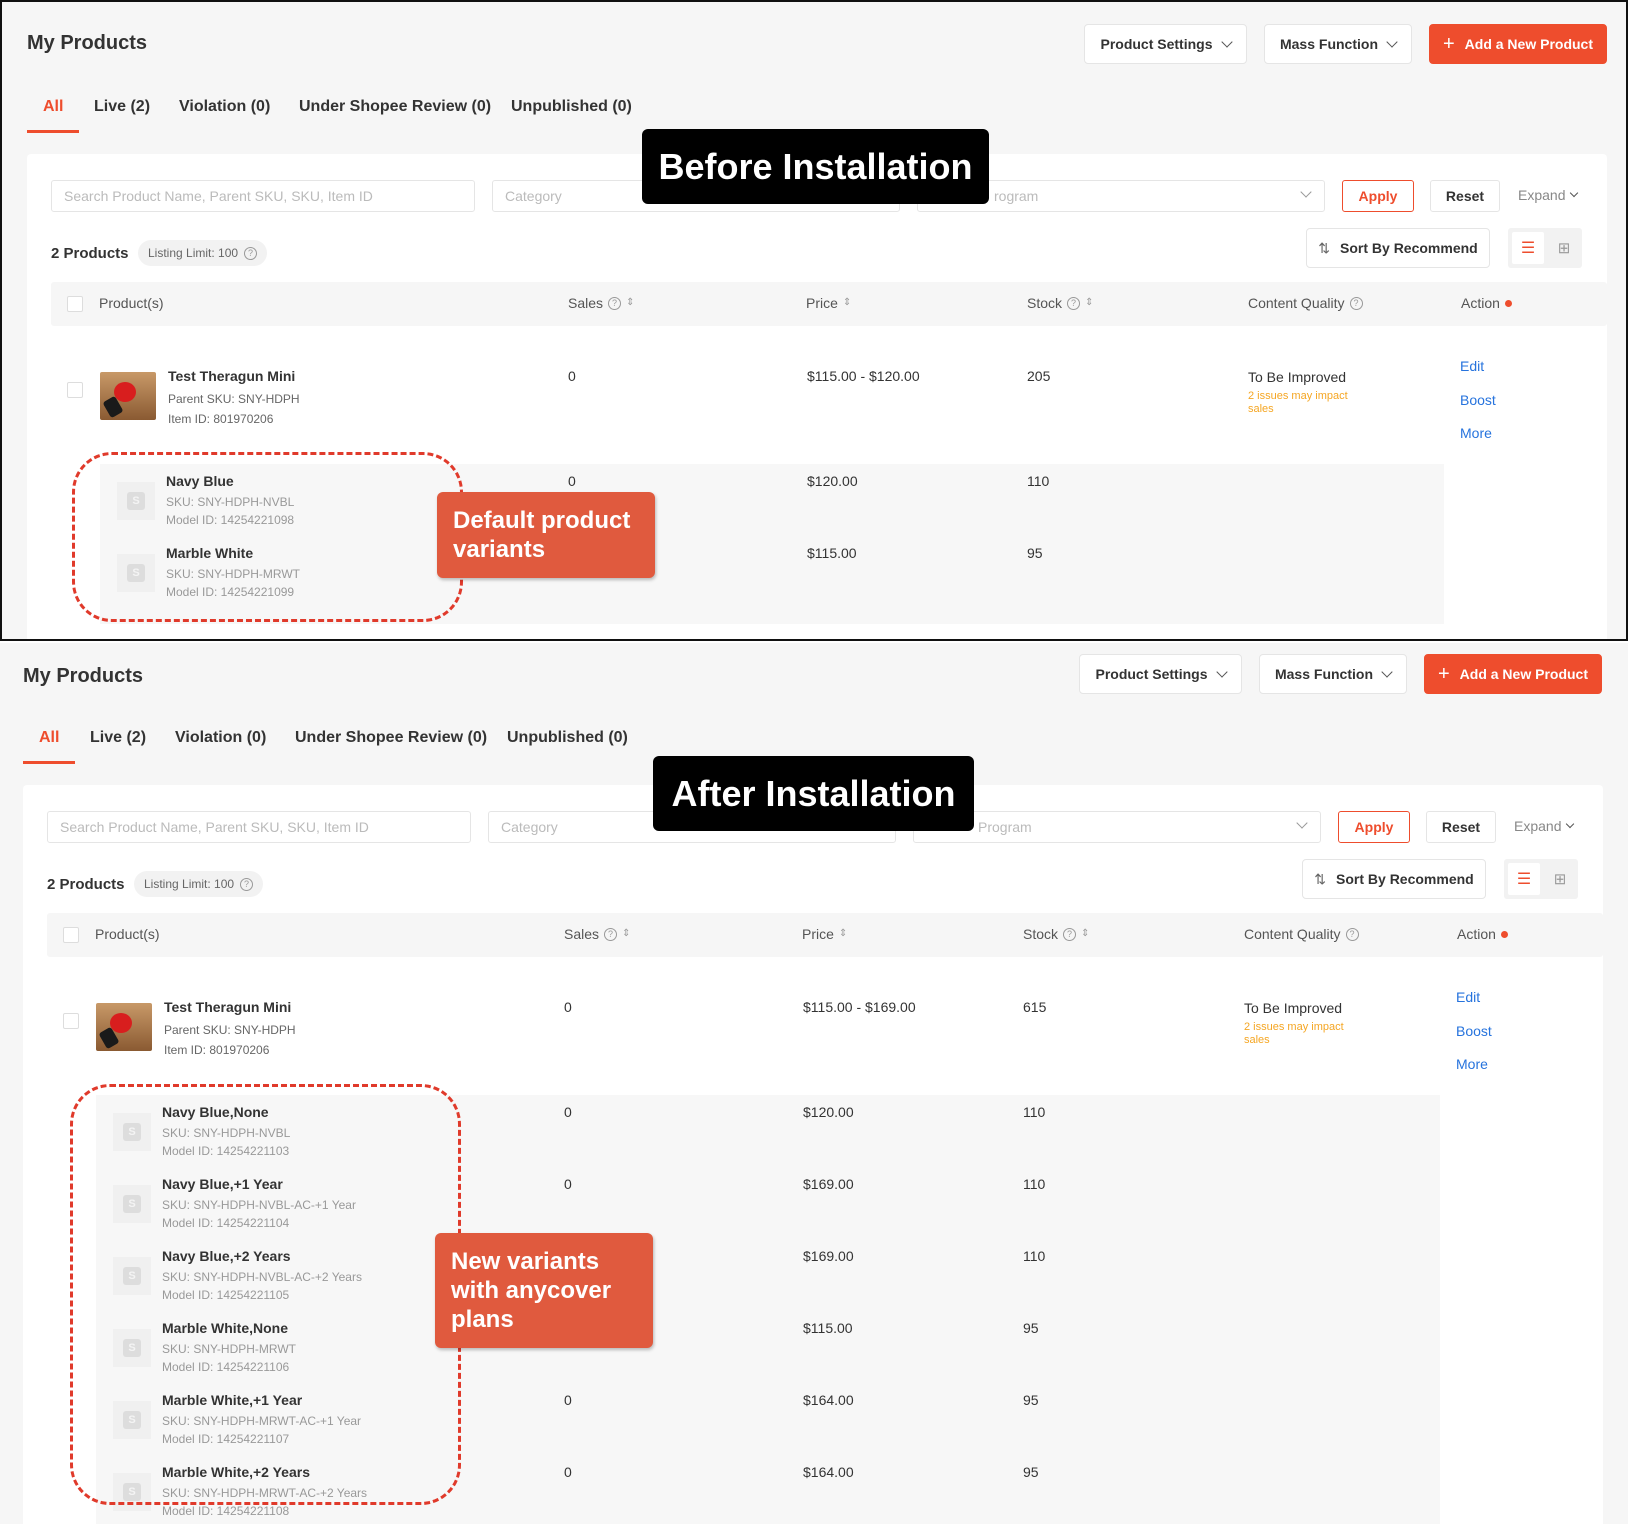  What do you see at coordinates (131, 303) in the screenshot?
I see `header-products: Product(s)` at bounding box center [131, 303].